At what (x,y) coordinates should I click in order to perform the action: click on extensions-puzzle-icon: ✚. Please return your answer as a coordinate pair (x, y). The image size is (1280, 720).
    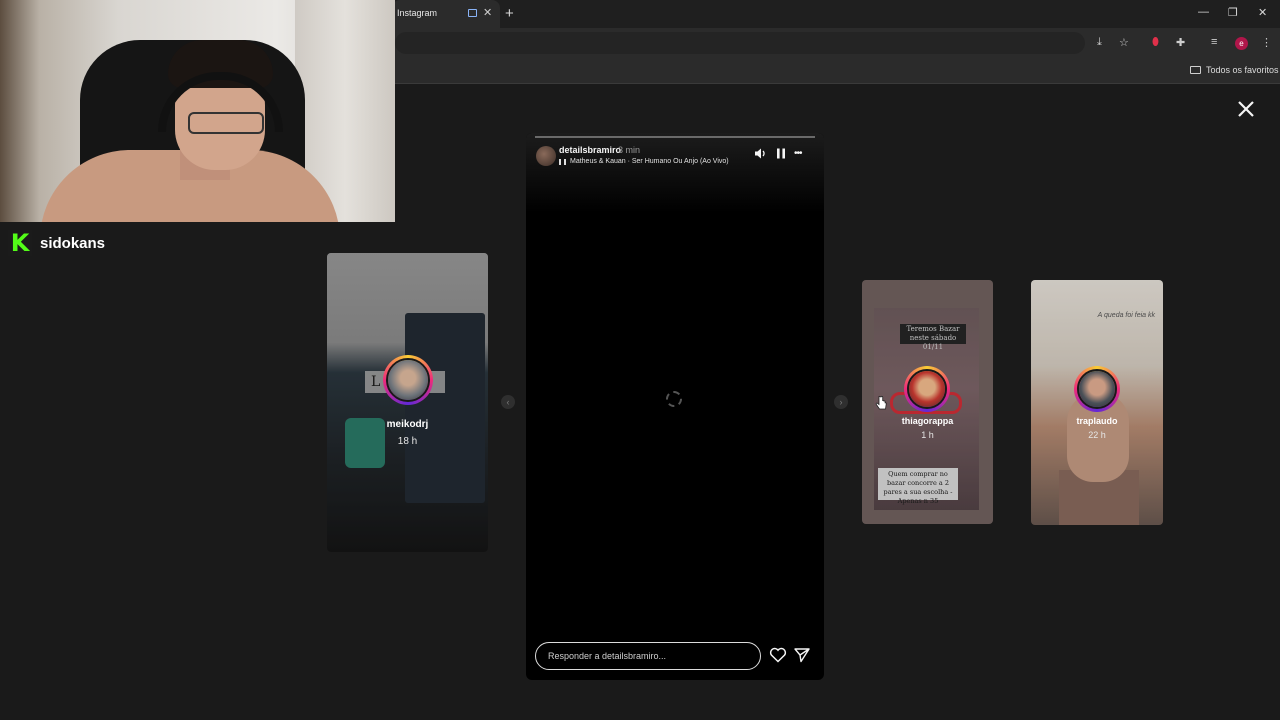
    Looking at the image, I should click on (1180, 42).